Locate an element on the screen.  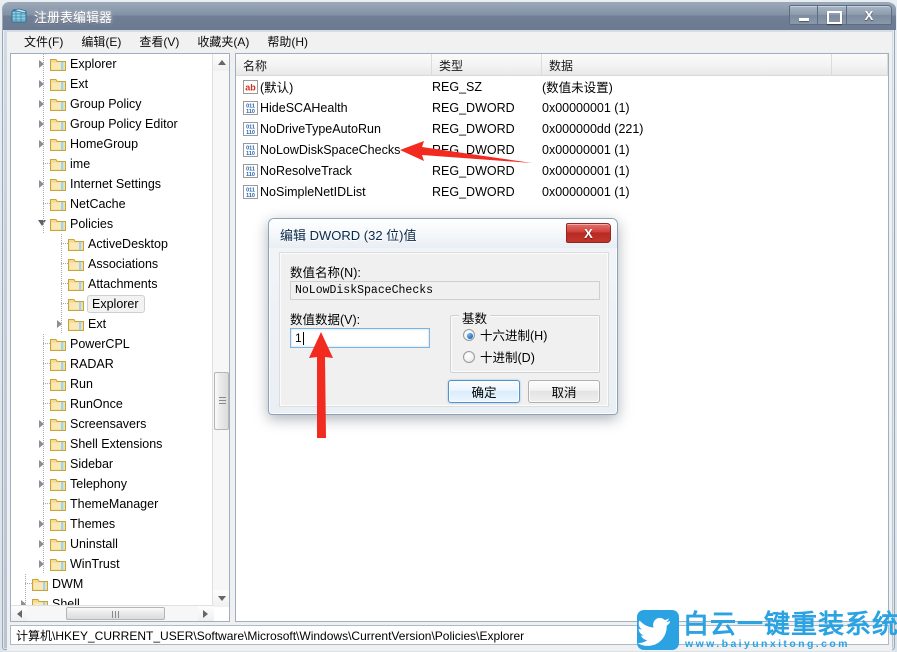
ok-button: 确定 is located at coordinates (484, 391).